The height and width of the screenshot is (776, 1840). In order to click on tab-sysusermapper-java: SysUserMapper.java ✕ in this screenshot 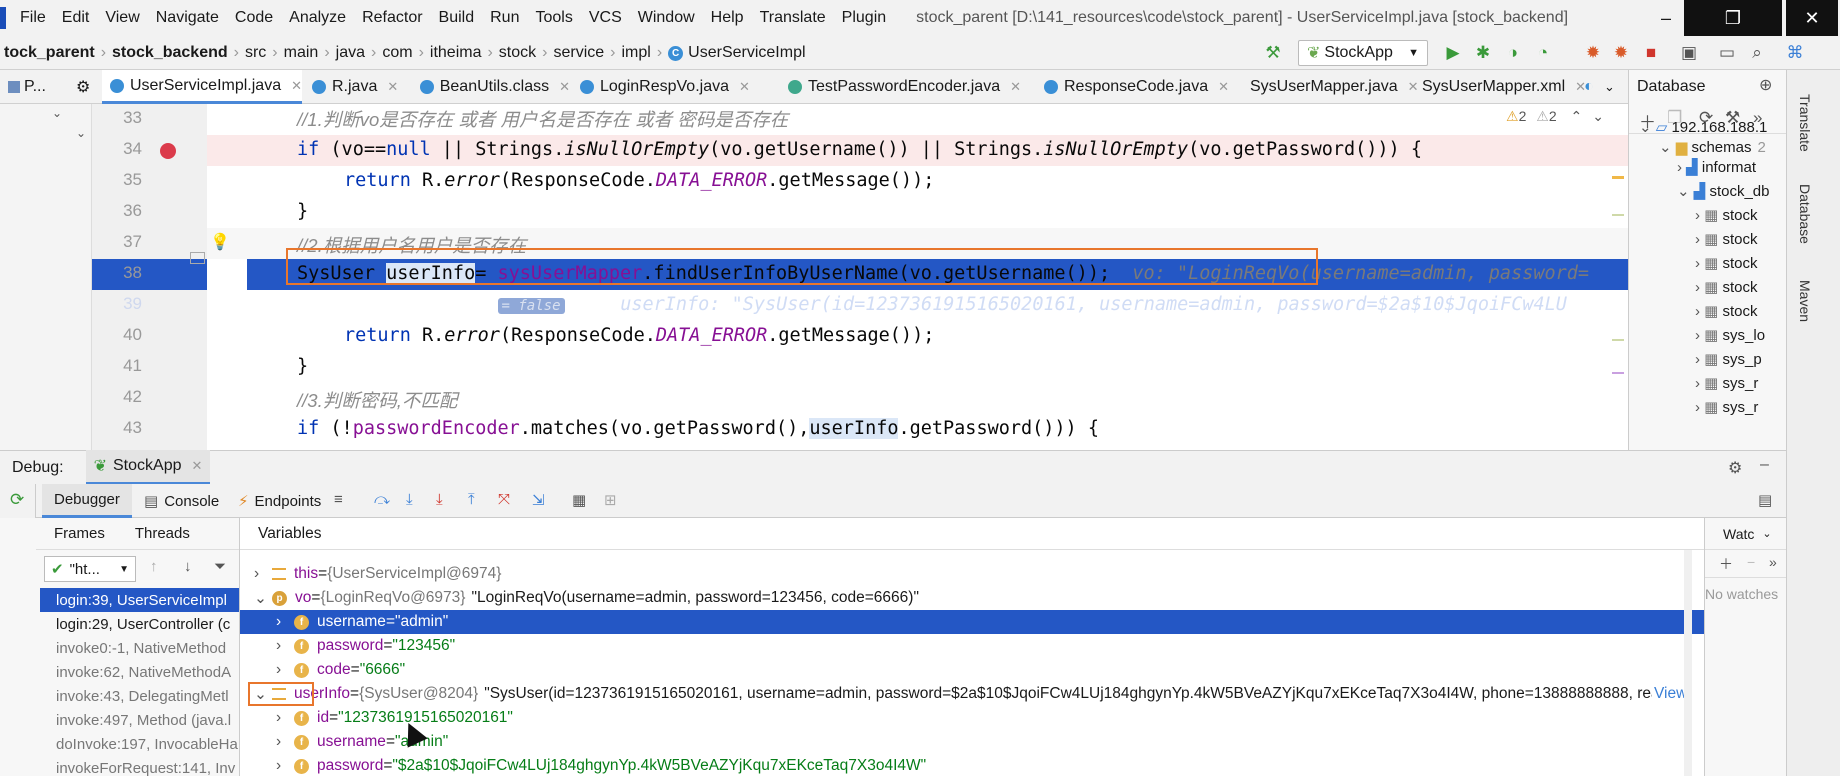, I will do `click(1327, 87)`.